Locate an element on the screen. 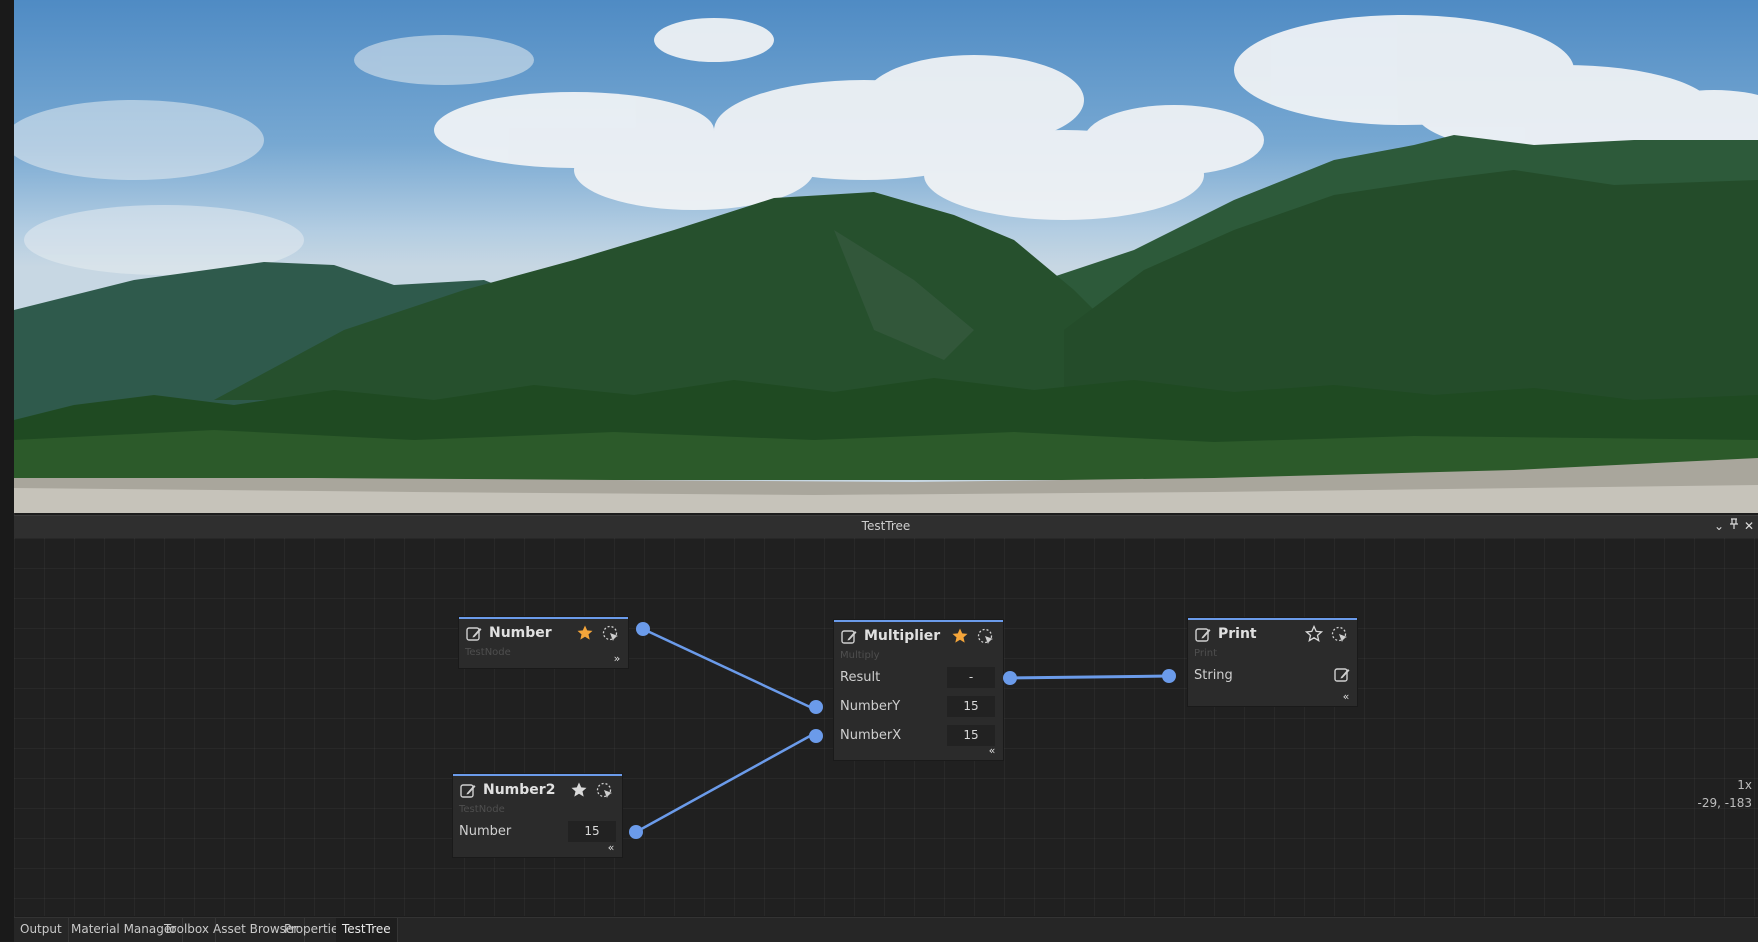 This screenshot has height=942, width=1758. chevron-down-icon: ⌄ is located at coordinates (1719, 526).